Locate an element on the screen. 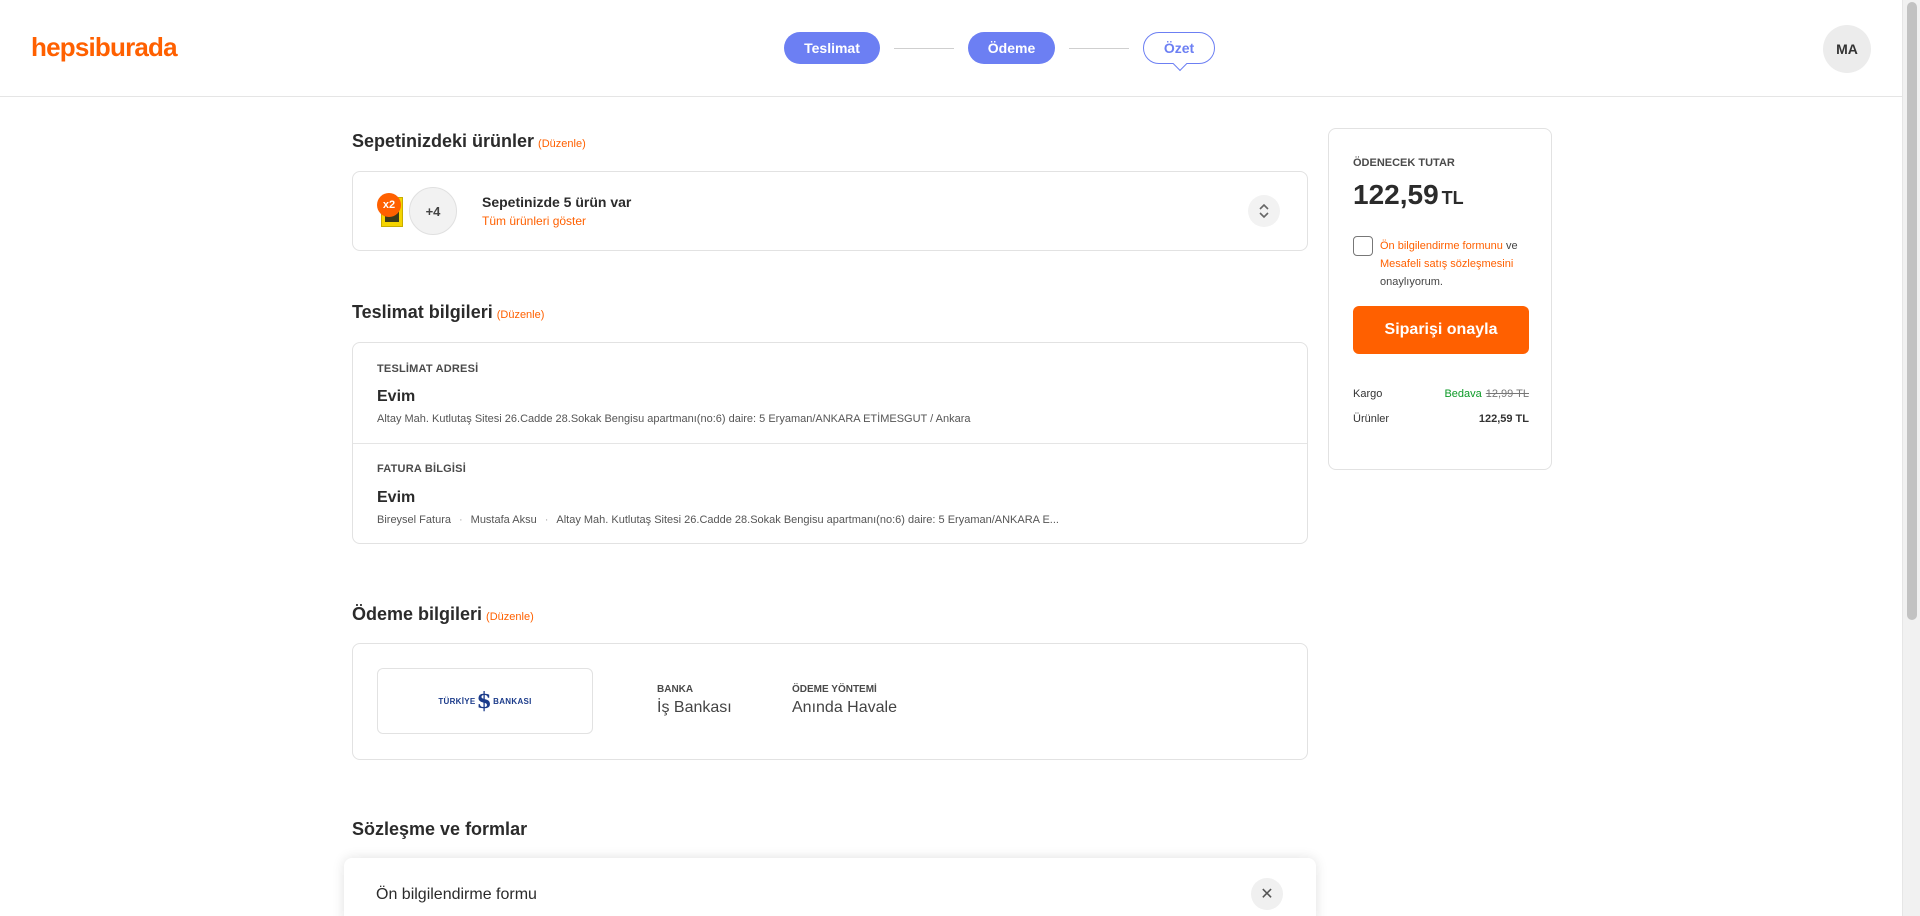 Image resolution: width=1920 pixels, height=916 pixels. shipping-row: Kargo Bedava 12,99 TL is located at coordinates (1441, 394).